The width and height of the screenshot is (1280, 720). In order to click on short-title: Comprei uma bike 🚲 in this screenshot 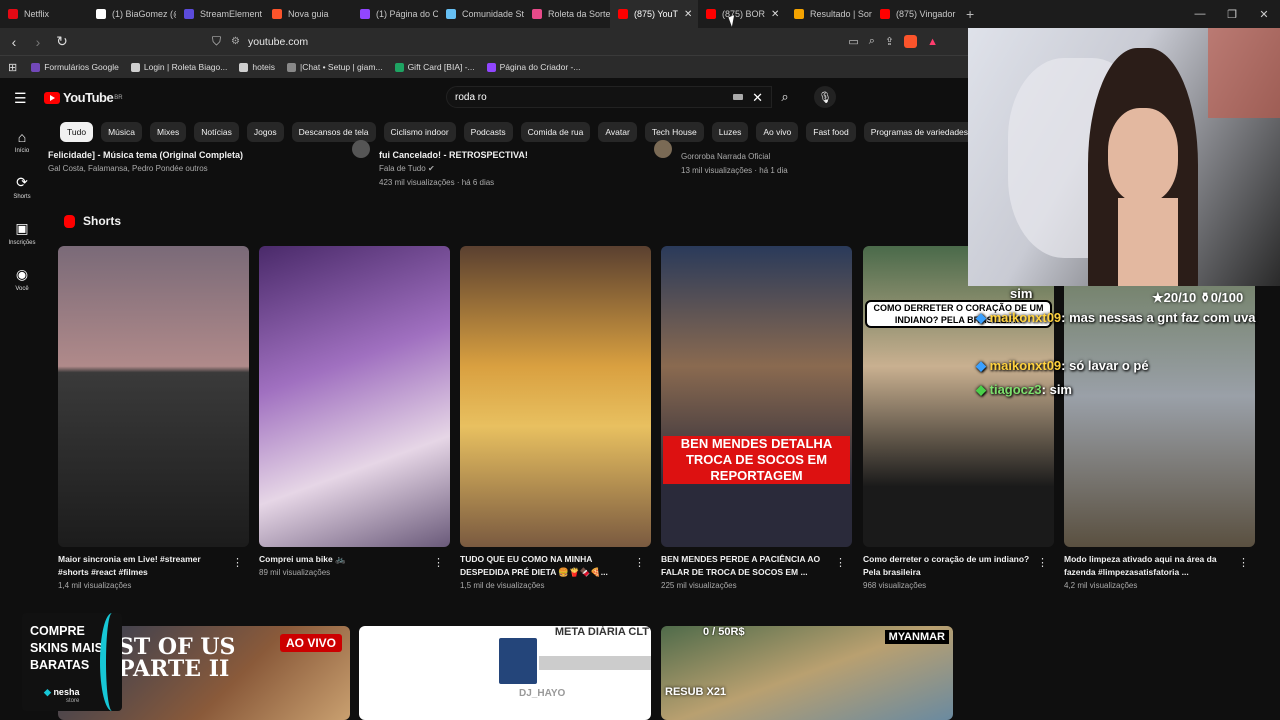, I will do `click(354, 559)`.